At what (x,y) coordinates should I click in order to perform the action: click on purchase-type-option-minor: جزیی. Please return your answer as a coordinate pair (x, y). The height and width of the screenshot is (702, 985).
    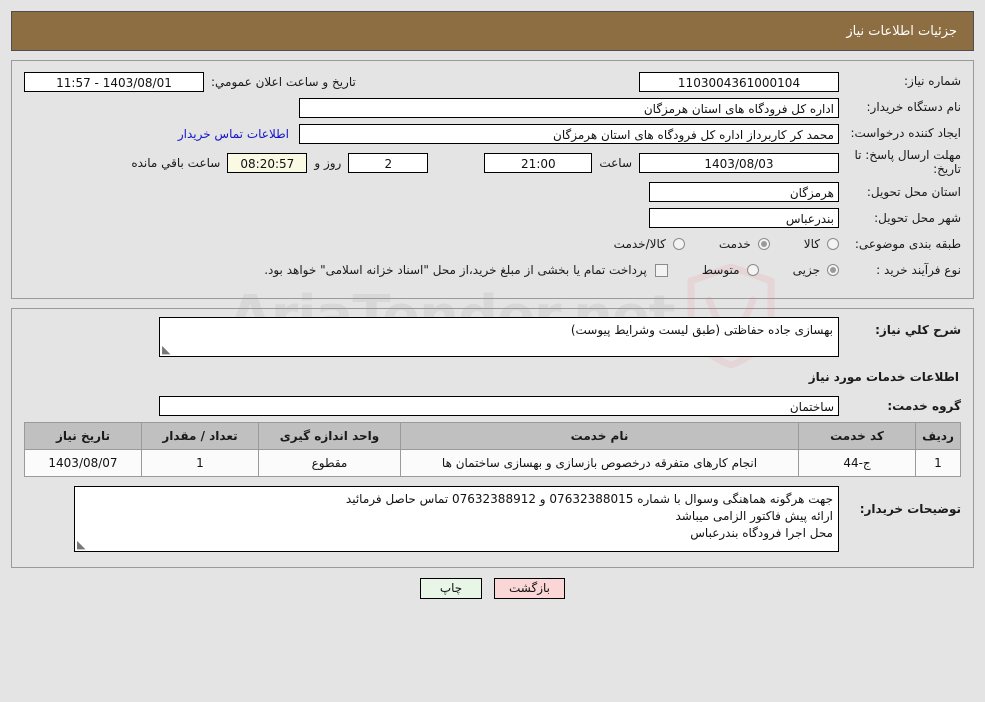
    Looking at the image, I should click on (816, 270).